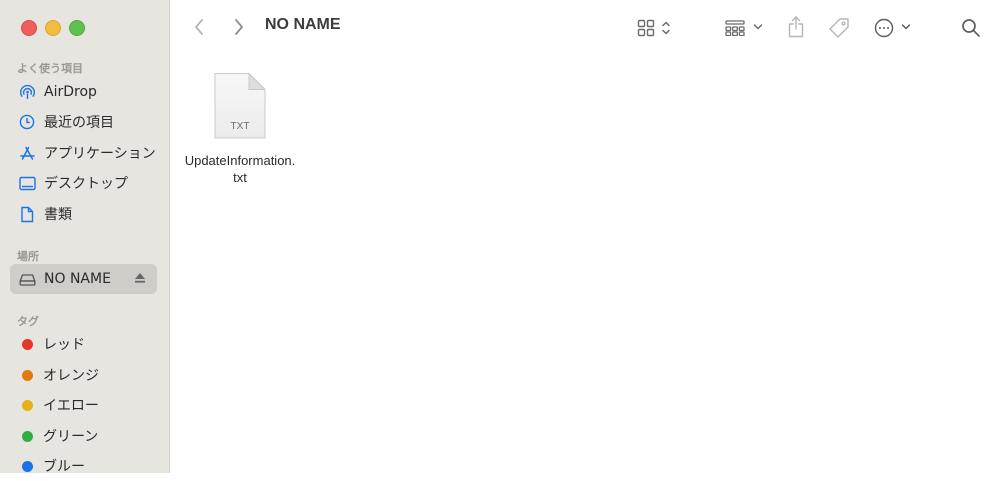 This screenshot has width=1000, height=481. I want to click on clock-icon, so click(27, 122).